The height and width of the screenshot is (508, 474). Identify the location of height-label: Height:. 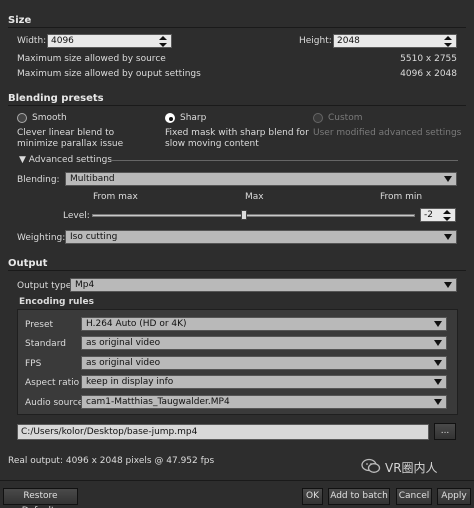
(315, 41).